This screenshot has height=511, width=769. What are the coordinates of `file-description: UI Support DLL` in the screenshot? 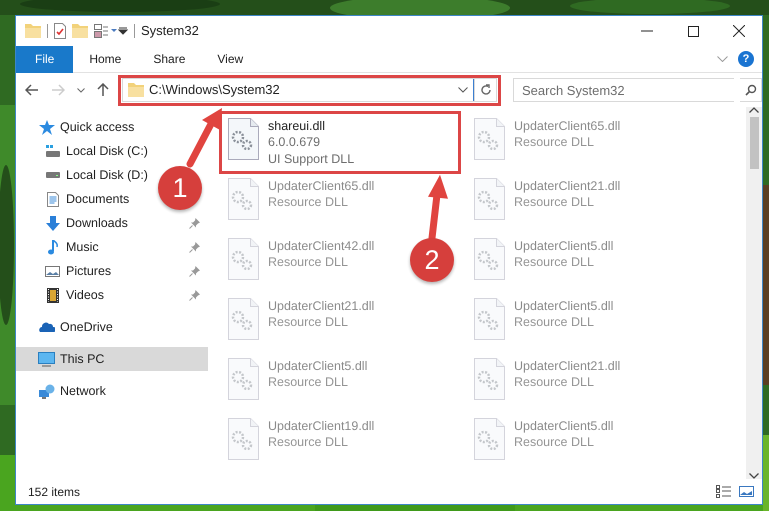 It's located at (311, 158).